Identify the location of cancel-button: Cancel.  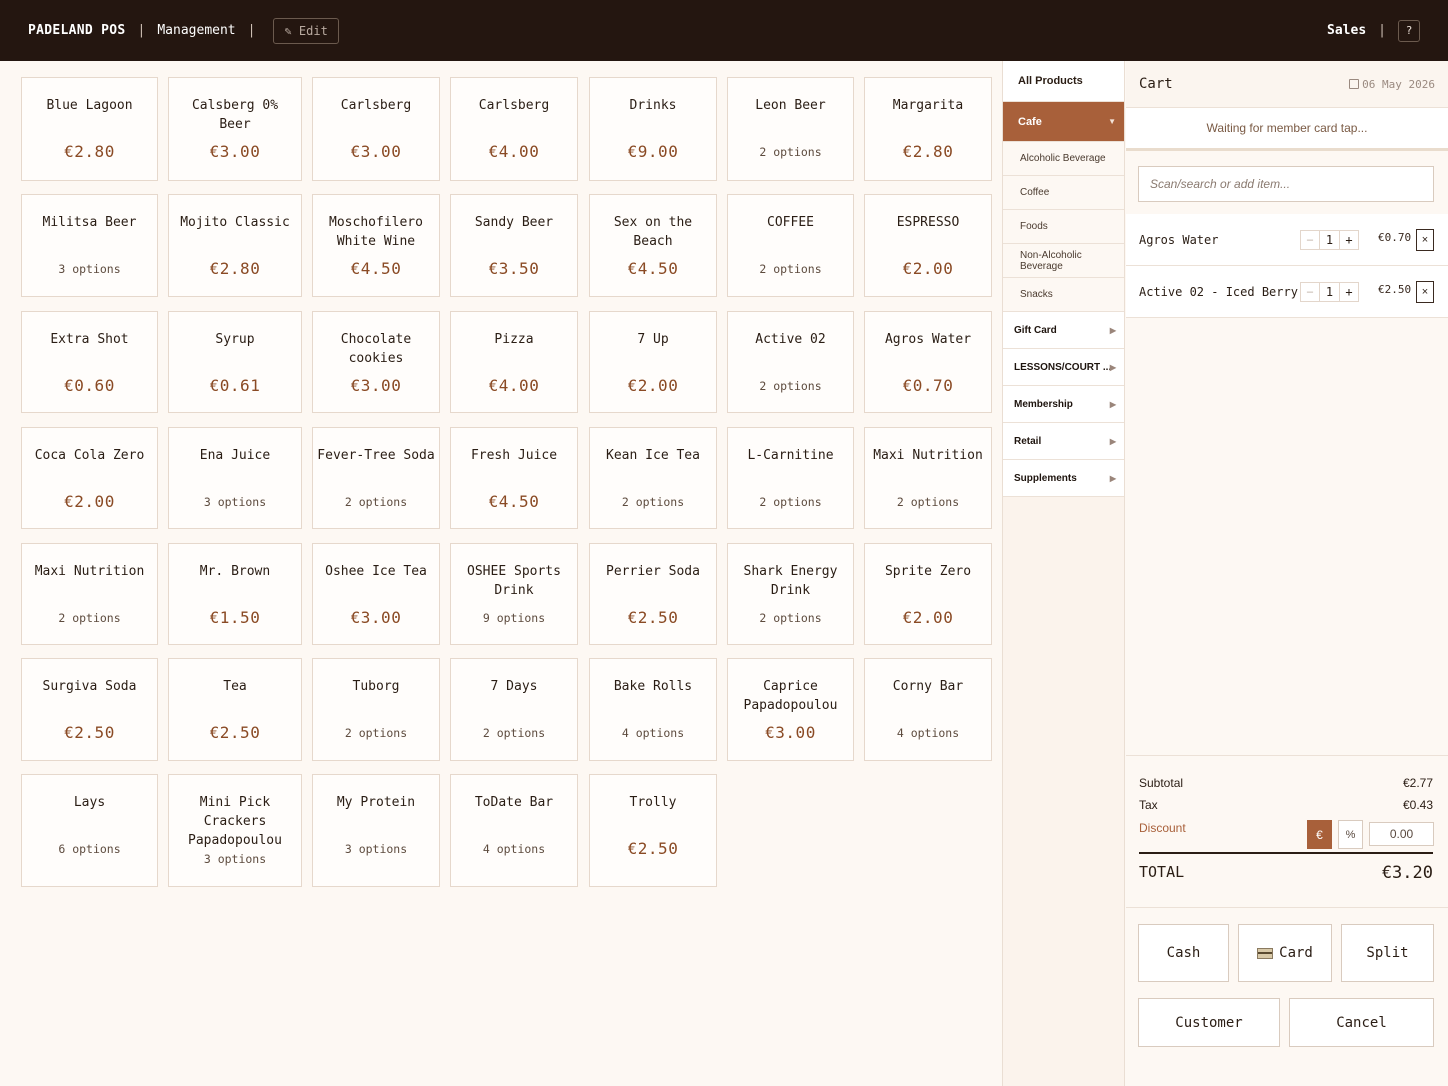
(1361, 1022).